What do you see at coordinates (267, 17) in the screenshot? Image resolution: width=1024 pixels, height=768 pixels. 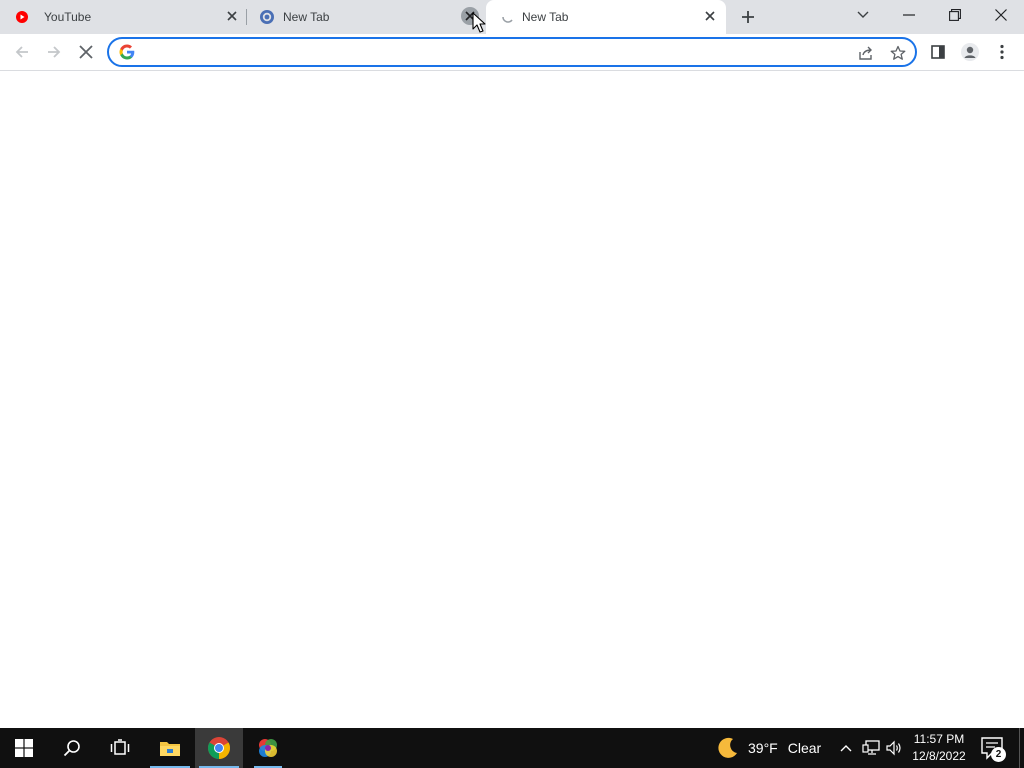 I see `chrome-custom-icon` at bounding box center [267, 17].